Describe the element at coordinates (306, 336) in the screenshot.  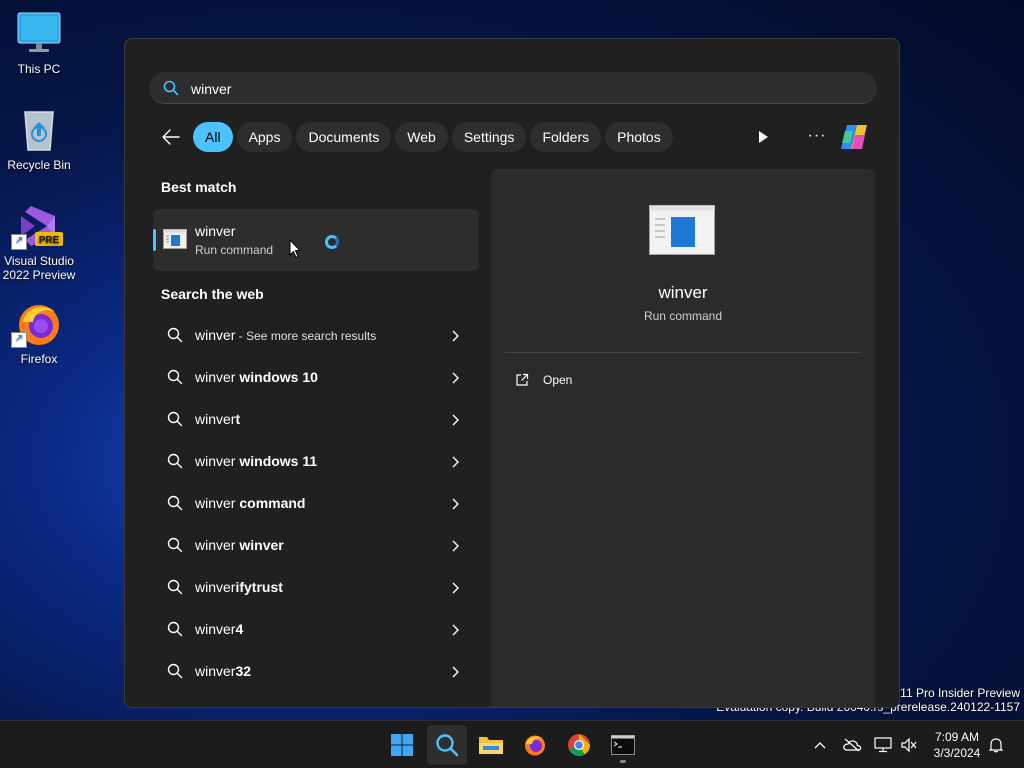
I see `web-result-hint: - See more search results` at that location.